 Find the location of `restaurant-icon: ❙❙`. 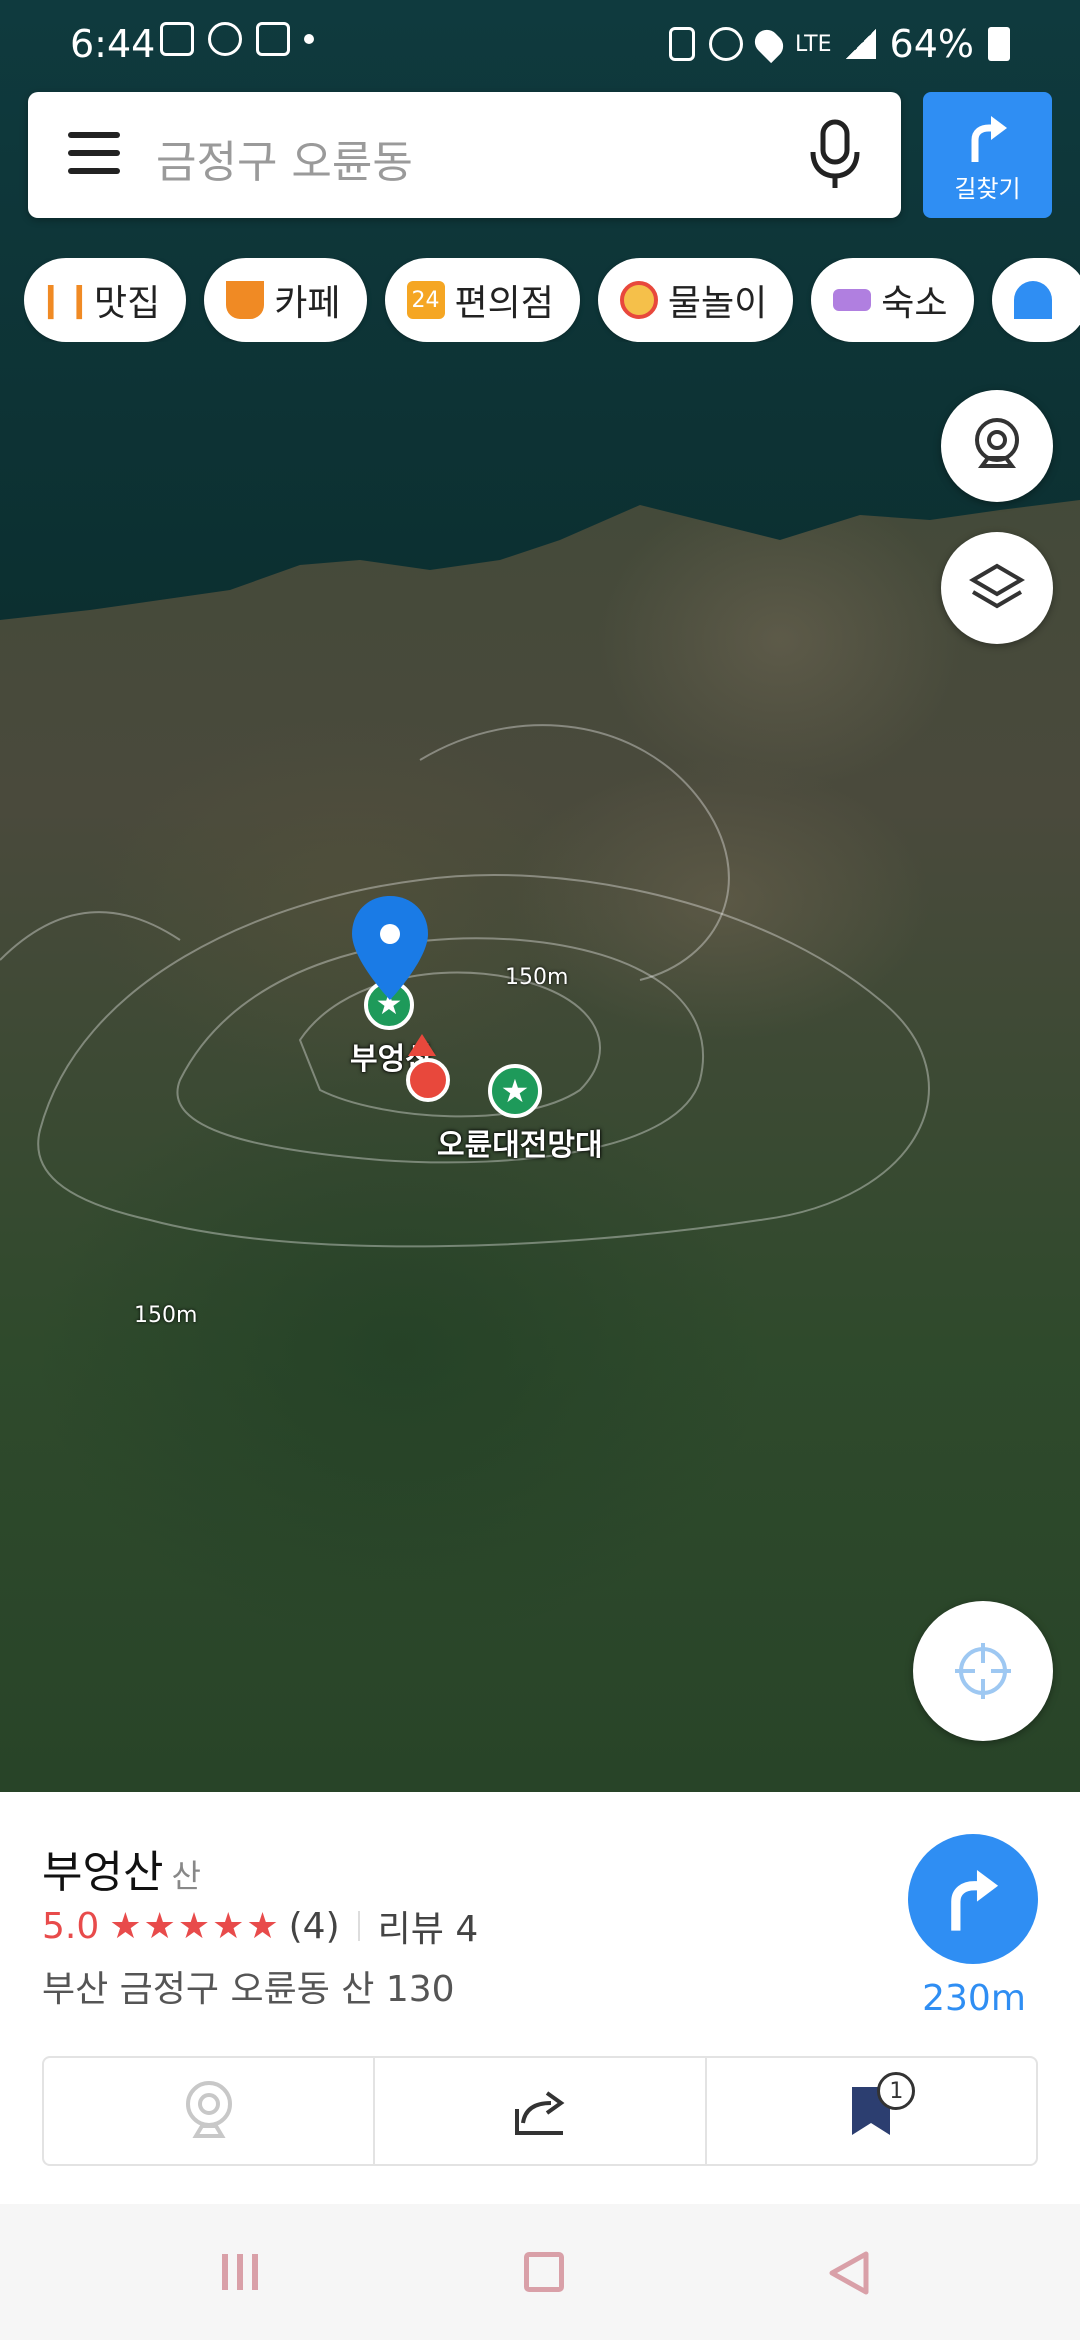

restaurant-icon: ❙❙ is located at coordinates (65, 300).